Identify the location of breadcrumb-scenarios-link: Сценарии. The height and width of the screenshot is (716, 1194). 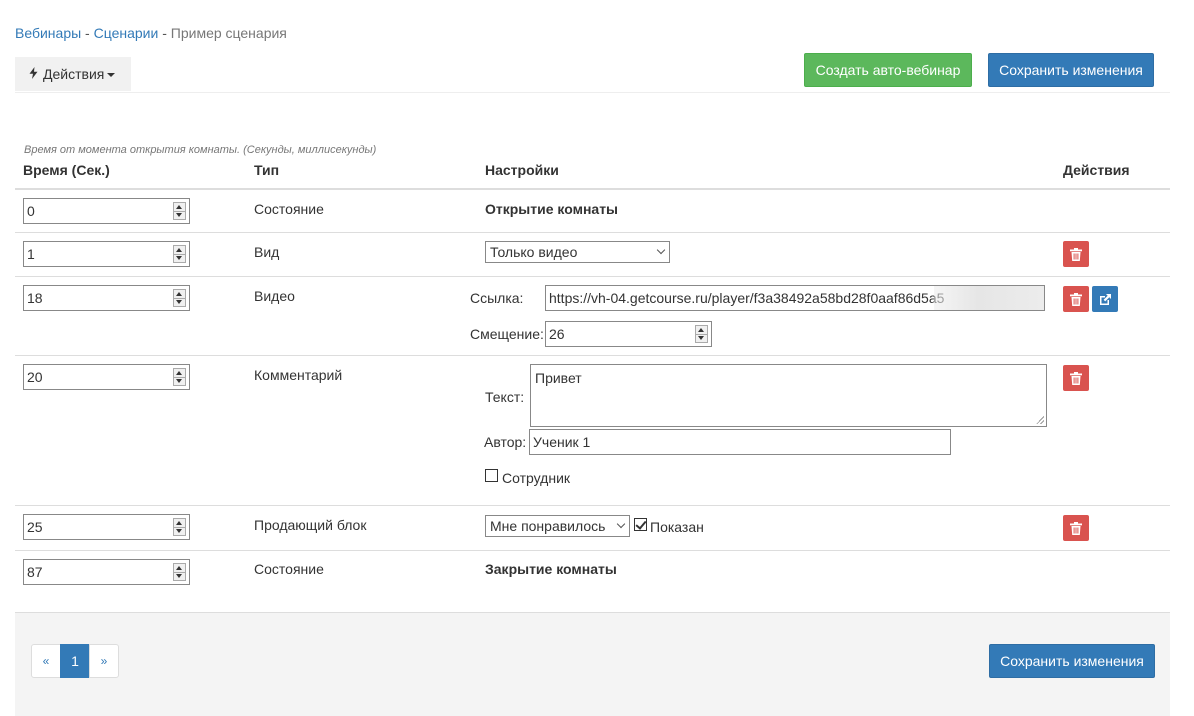
(126, 33).